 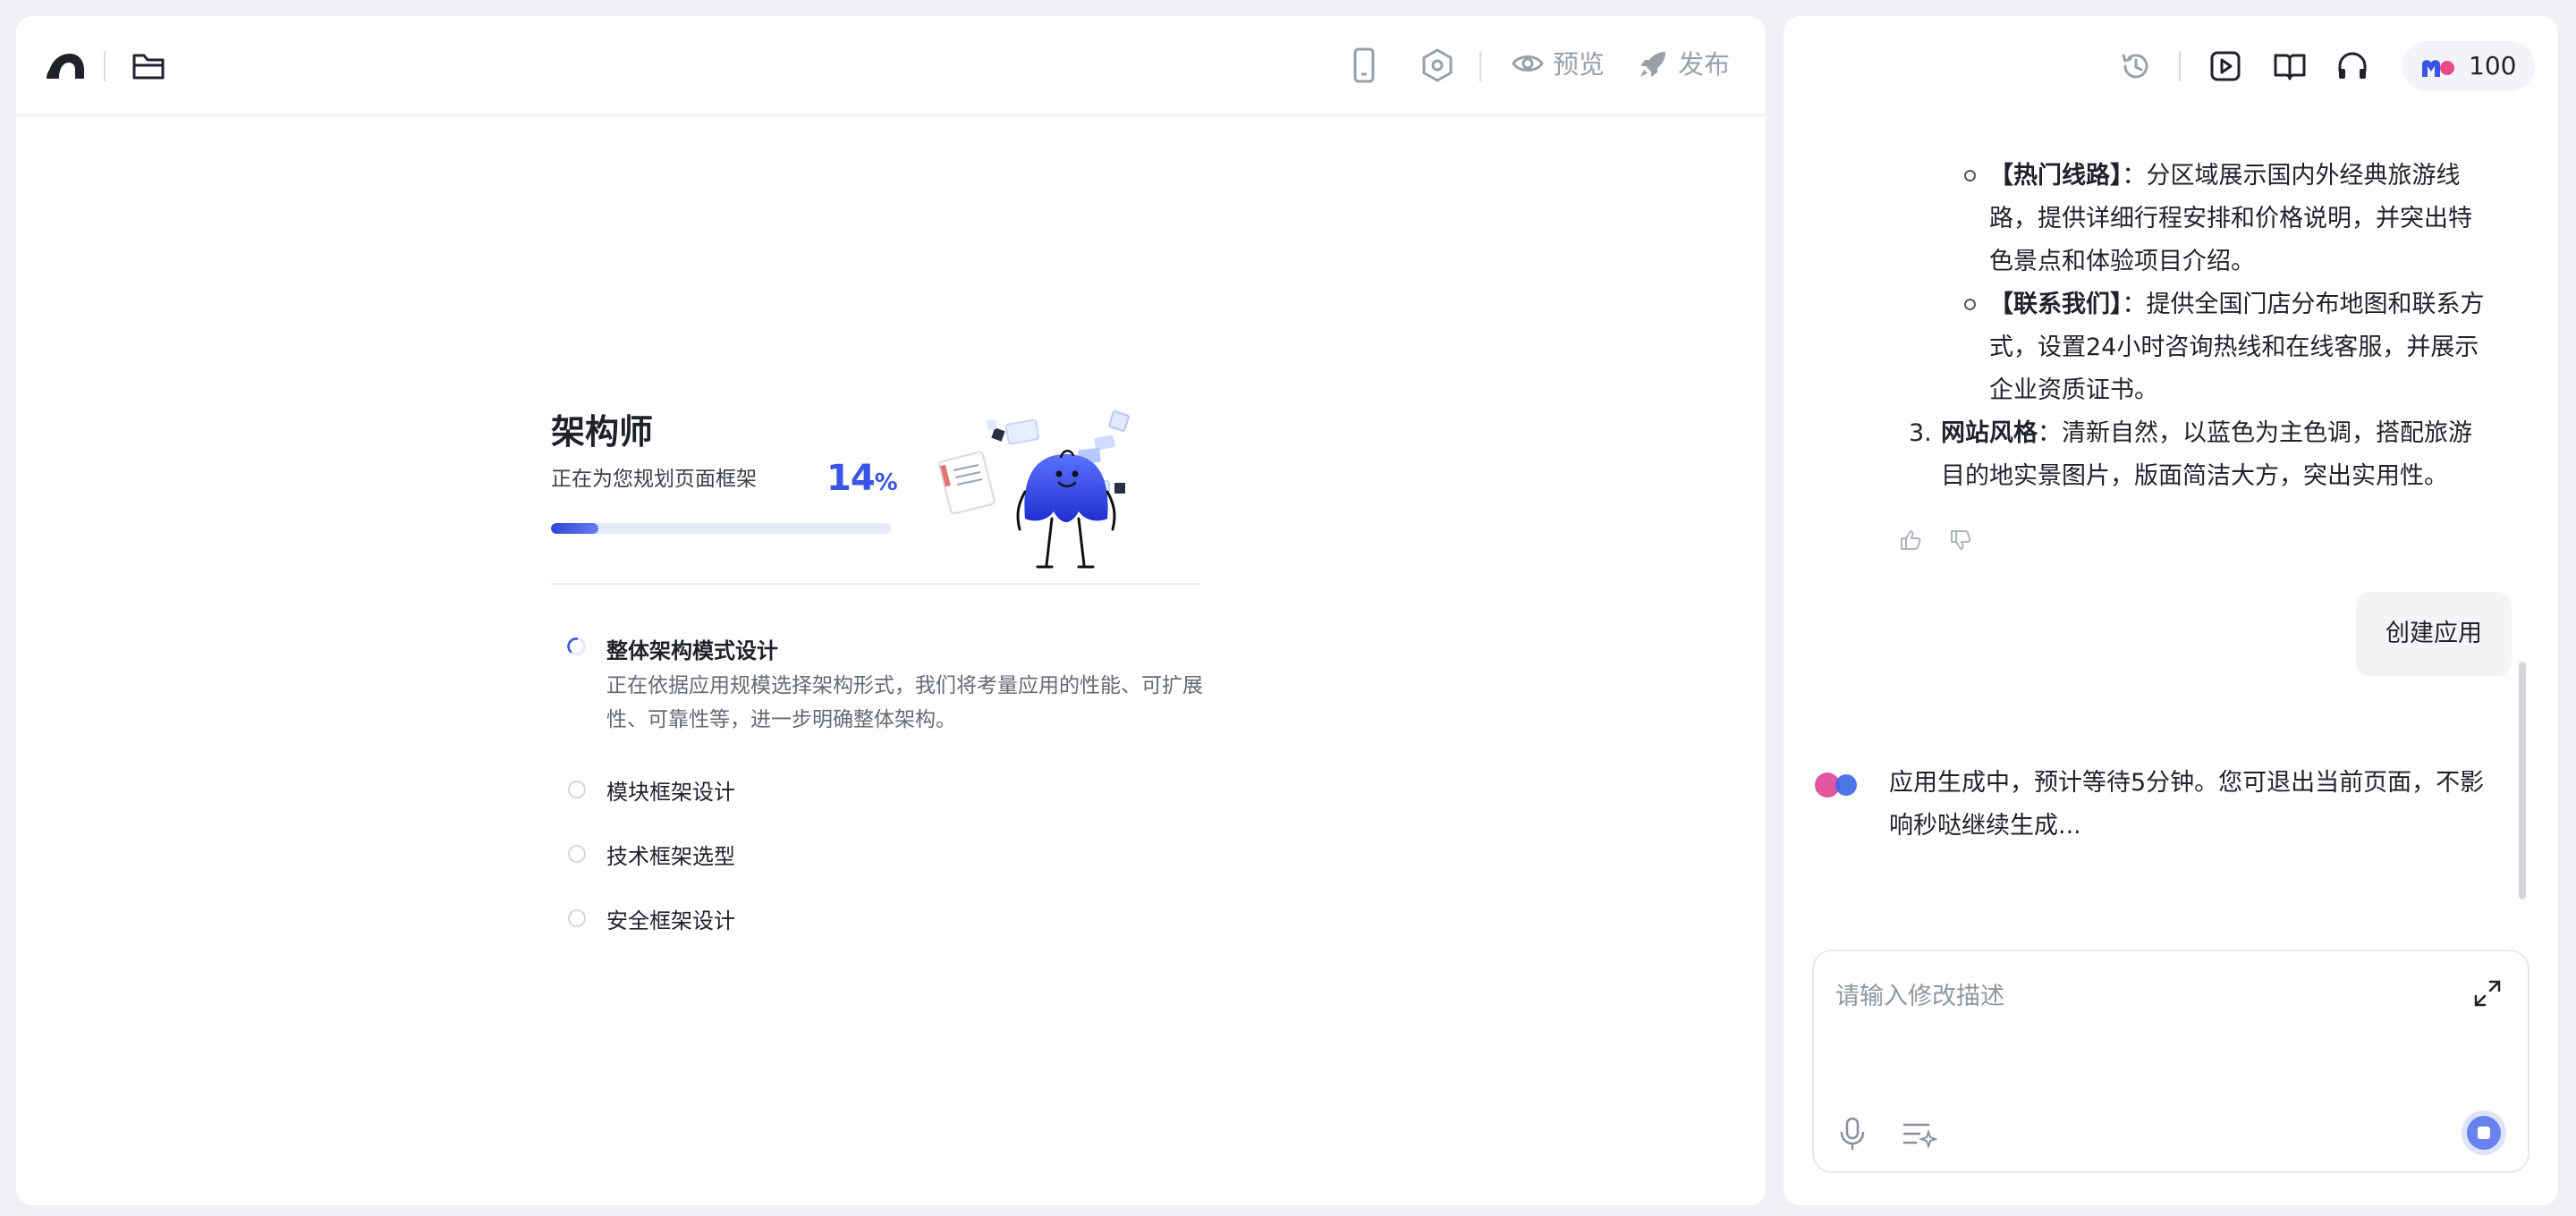 What do you see at coordinates (1910, 540) in the screenshot?
I see `thumbs-up-icon` at bounding box center [1910, 540].